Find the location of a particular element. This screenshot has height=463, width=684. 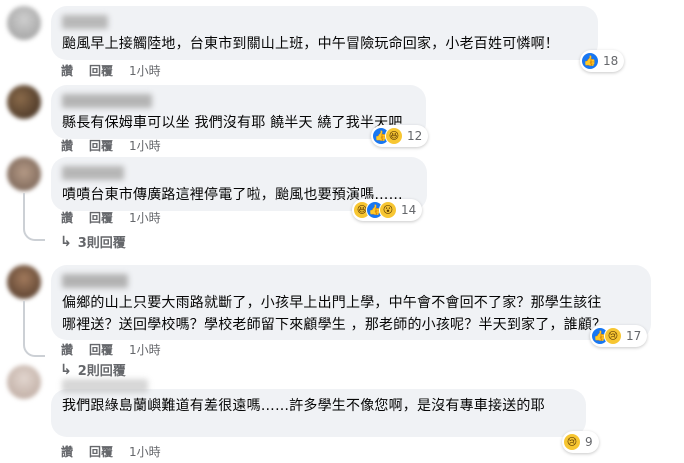

reaction-summary: 😢 9 is located at coordinates (580, 442).